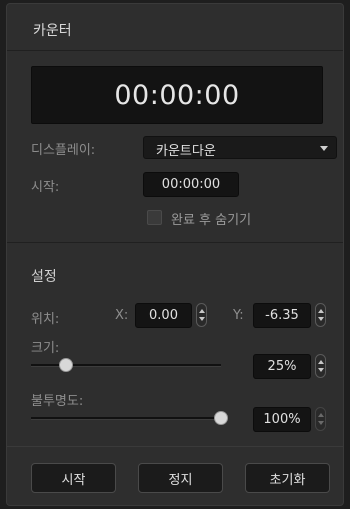 Image resolution: width=350 pixels, height=509 pixels. Describe the element at coordinates (211, 220) in the screenshot. I see `hide-when-done-label: 완료 후 숨기기` at that location.